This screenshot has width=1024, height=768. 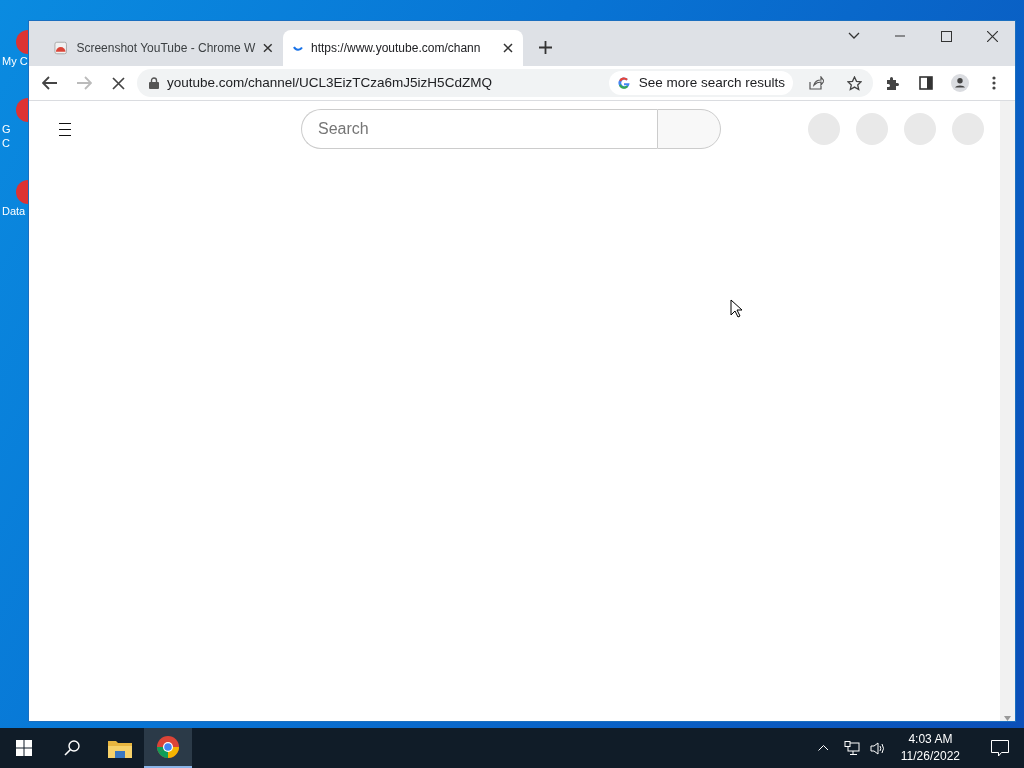 What do you see at coordinates (994, 83) in the screenshot?
I see `more-vertical-icon` at bounding box center [994, 83].